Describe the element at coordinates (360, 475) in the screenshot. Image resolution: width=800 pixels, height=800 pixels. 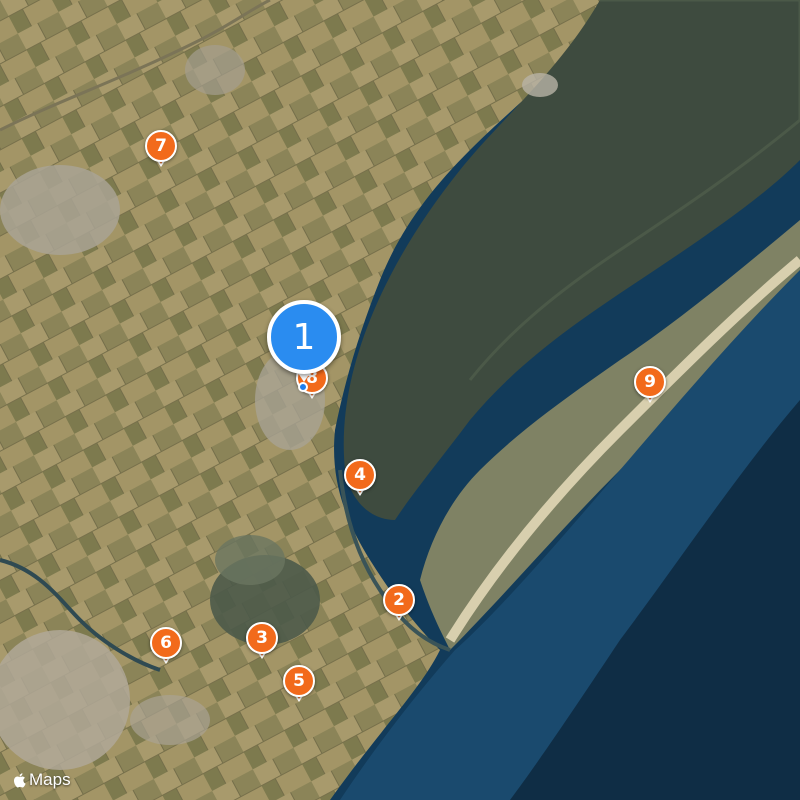
I see `marker-label: 4` at that location.